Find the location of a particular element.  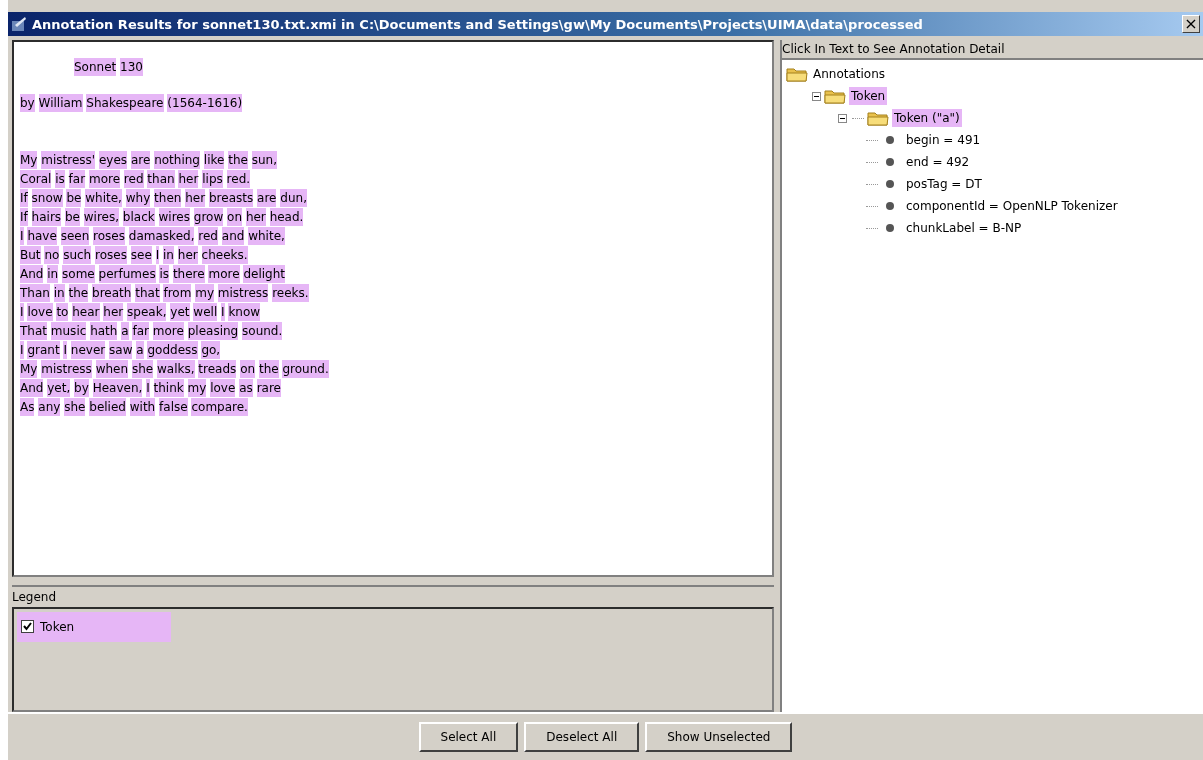

text-line: My mistress when she walks, treads on the ground. is located at coordinates (393, 369).